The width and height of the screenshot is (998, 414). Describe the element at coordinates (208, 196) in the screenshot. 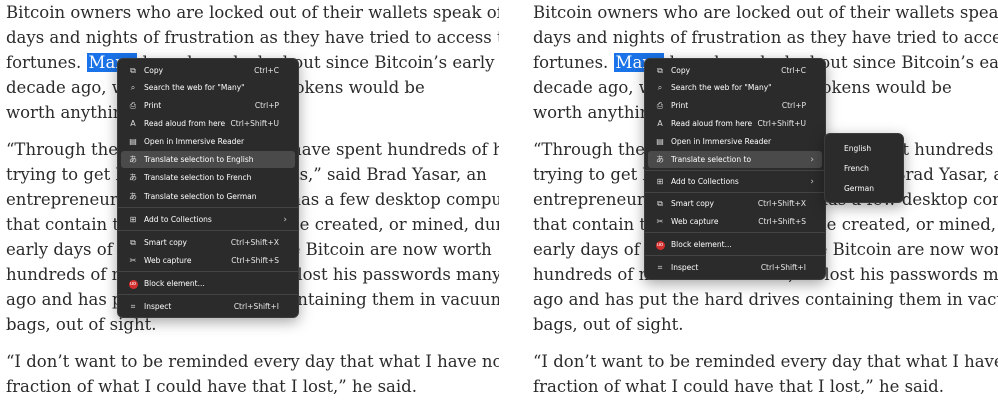

I see `menu-item-translate-german: あ Translate selection to German` at that location.